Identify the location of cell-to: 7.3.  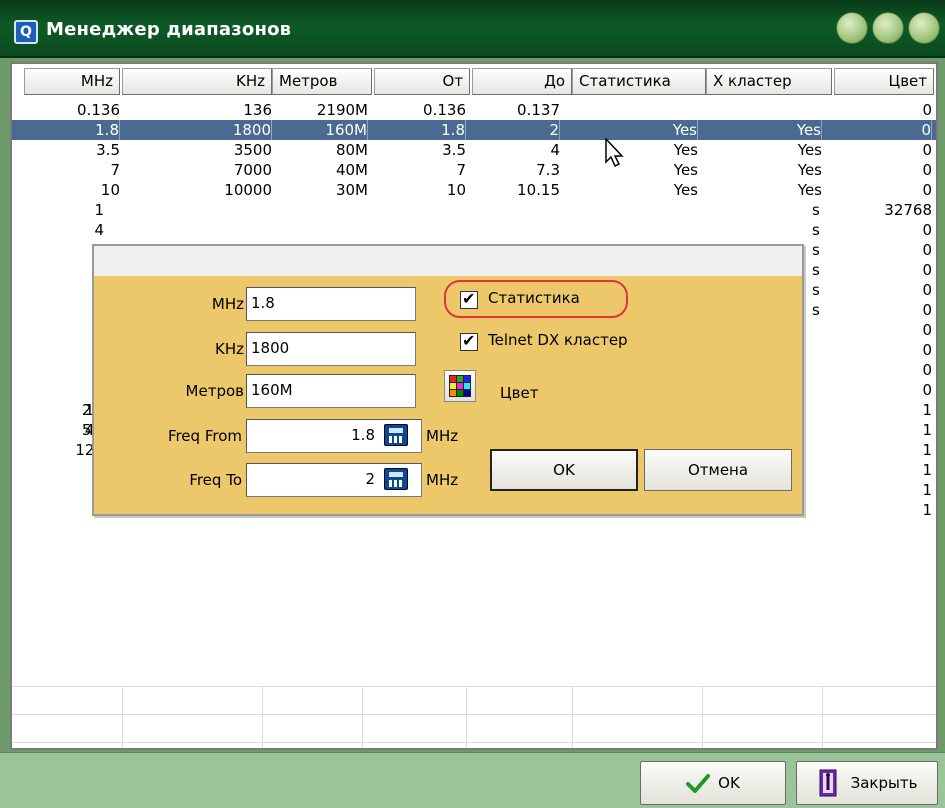
(548, 170).